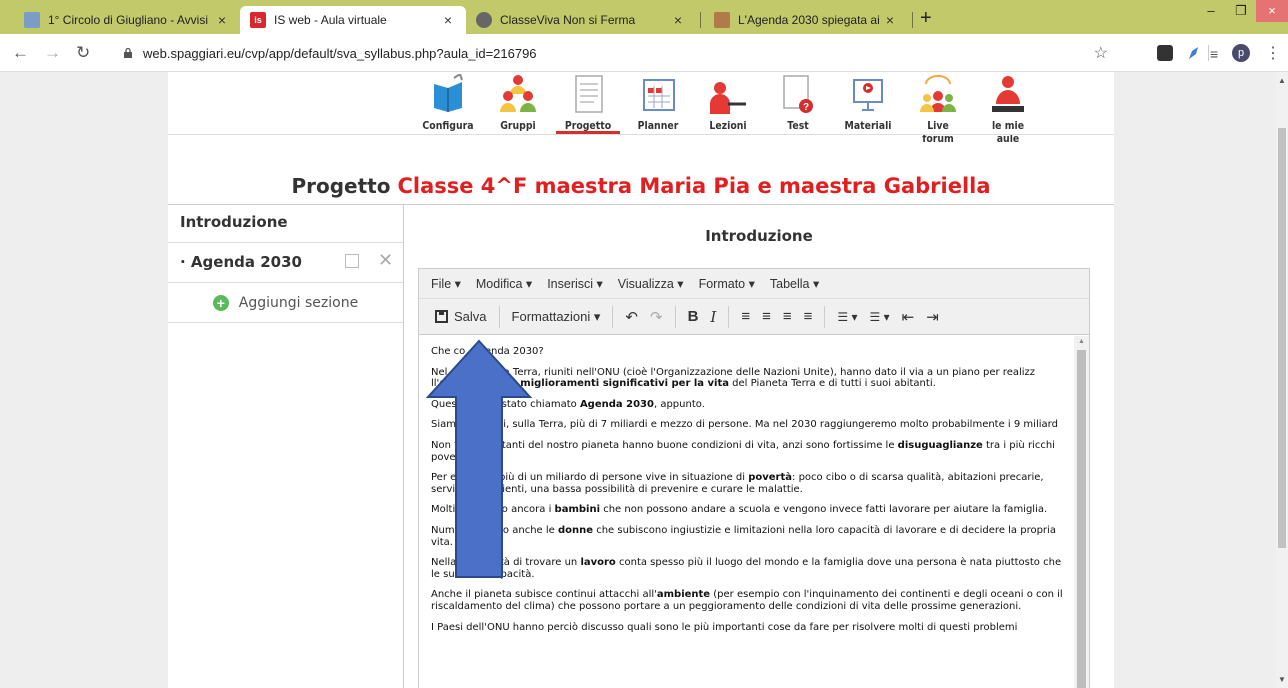  What do you see at coordinates (651, 283) in the screenshot?
I see `editor-menu-item: Visualizza ▾` at bounding box center [651, 283].